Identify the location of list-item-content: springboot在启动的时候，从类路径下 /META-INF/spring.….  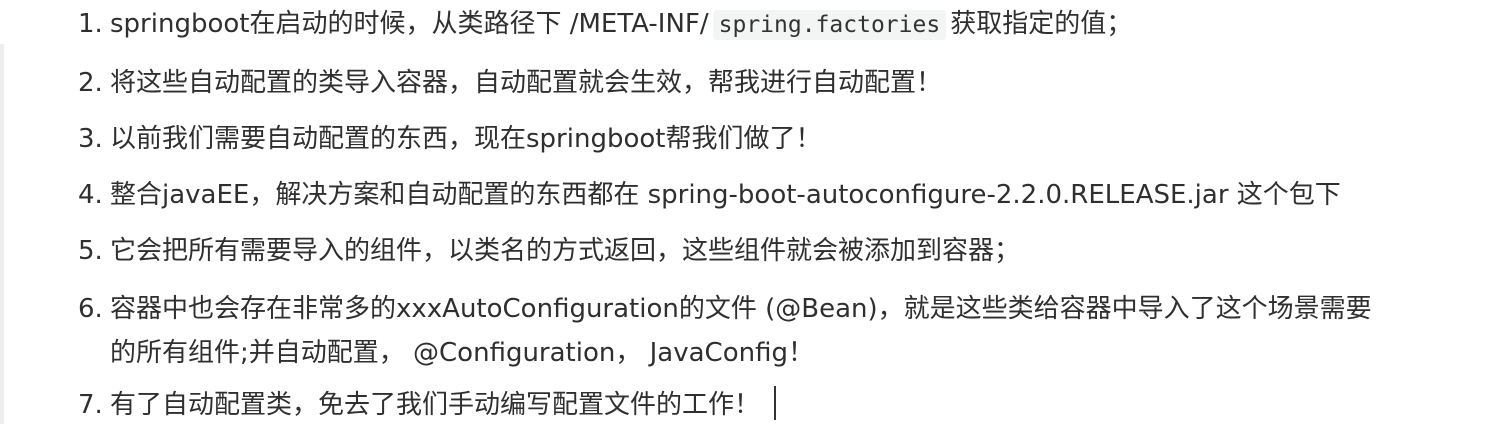
(785, 24).